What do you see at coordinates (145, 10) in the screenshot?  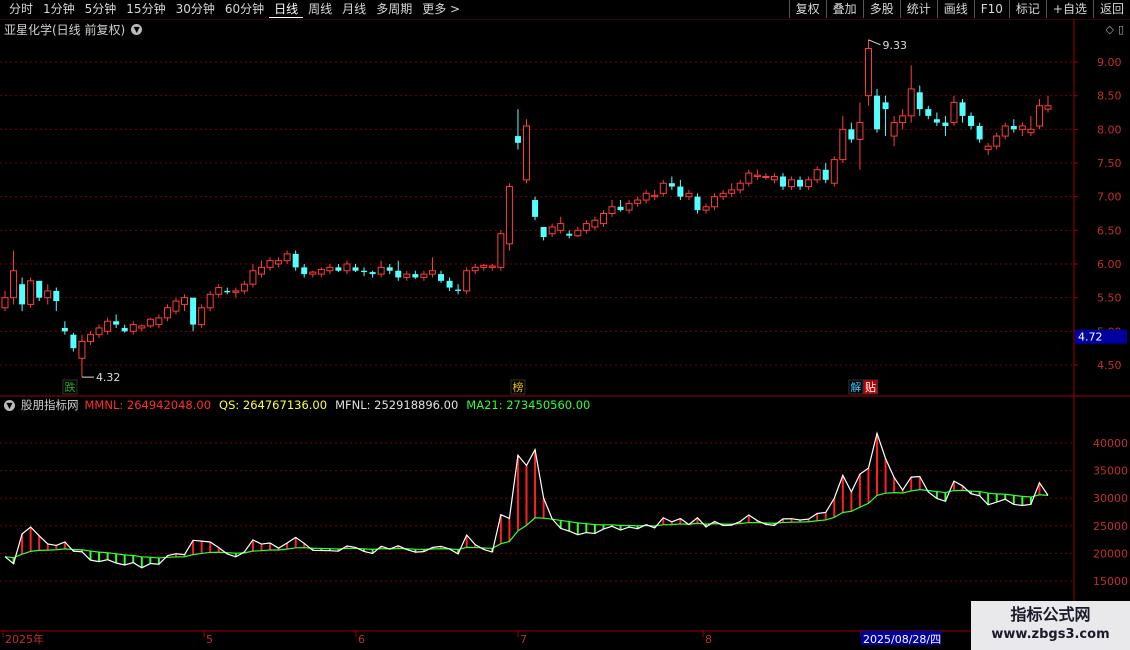 I see `period-tab: 15分钟` at bounding box center [145, 10].